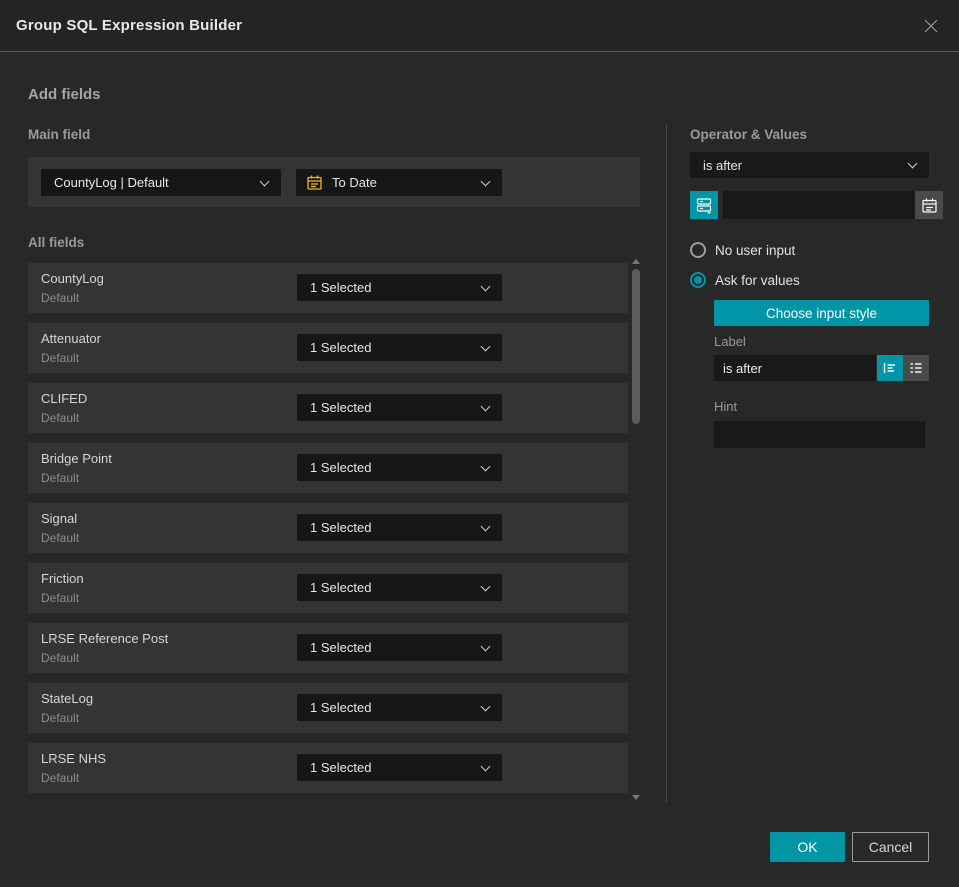  I want to click on operator-select: is after, so click(809, 165).